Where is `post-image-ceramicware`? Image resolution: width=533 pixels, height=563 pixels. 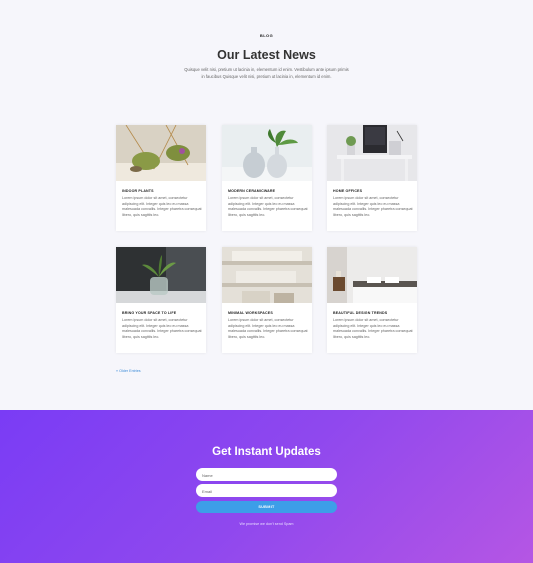 post-image-ceramicware is located at coordinates (267, 153).